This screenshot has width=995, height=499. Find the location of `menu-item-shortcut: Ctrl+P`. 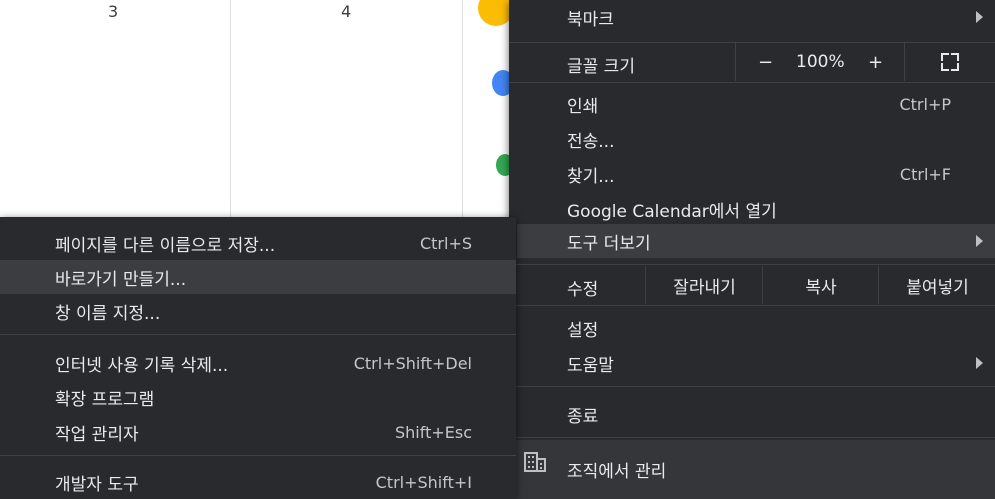

menu-item-shortcut: Ctrl+P is located at coordinates (925, 104).